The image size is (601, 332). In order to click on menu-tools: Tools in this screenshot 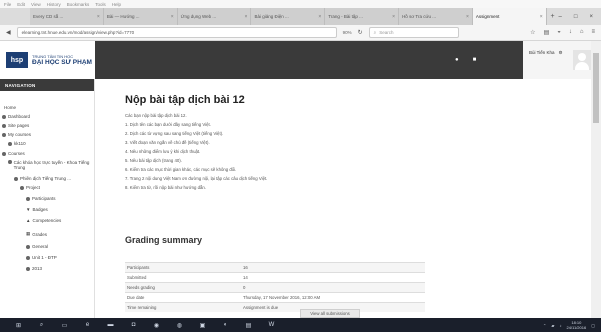, I will do `click(100, 4)`.